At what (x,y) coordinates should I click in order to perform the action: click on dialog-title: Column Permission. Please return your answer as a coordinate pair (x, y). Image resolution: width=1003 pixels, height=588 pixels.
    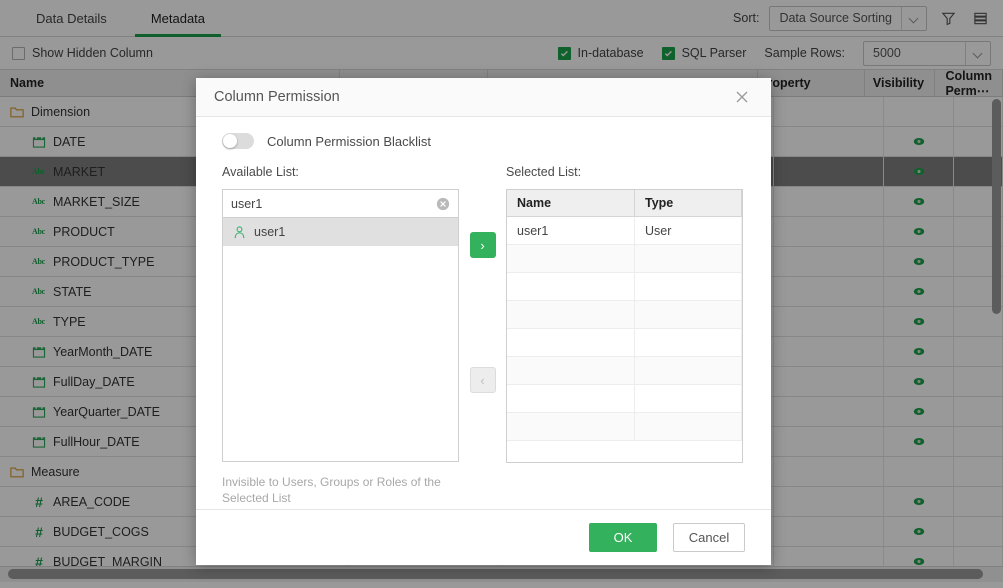
    Looking at the image, I should click on (277, 97).